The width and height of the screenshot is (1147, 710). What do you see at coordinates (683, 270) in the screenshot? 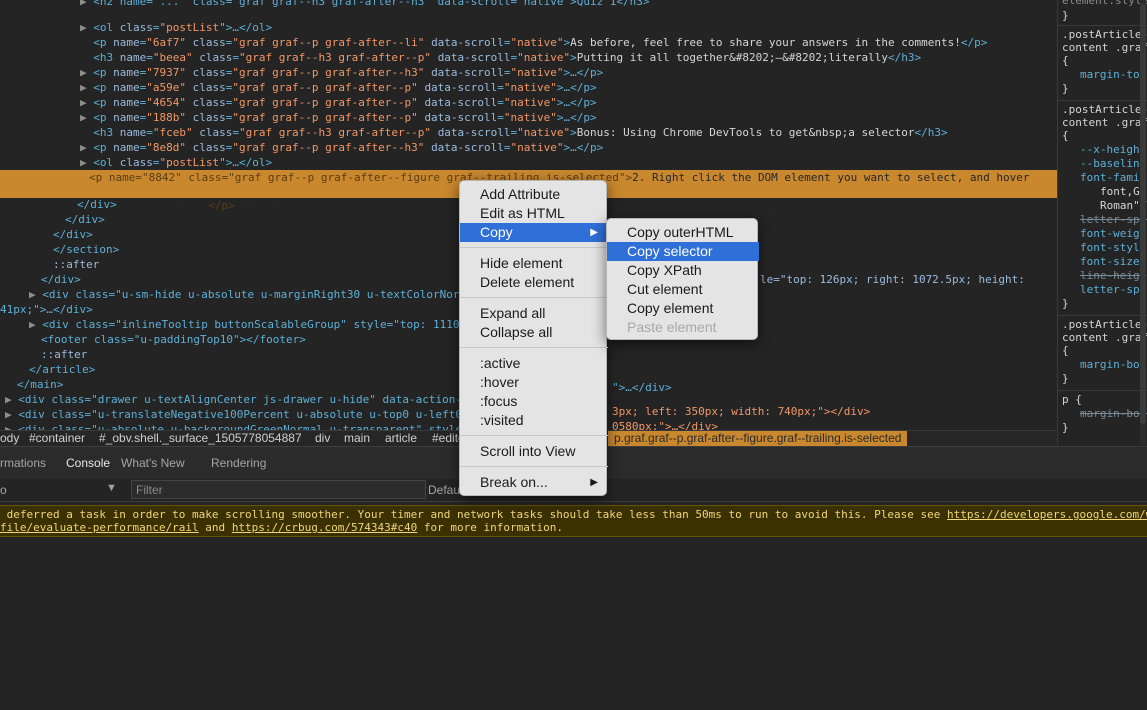
I see `menu-item-copy-xpath: Copy XPath` at bounding box center [683, 270].